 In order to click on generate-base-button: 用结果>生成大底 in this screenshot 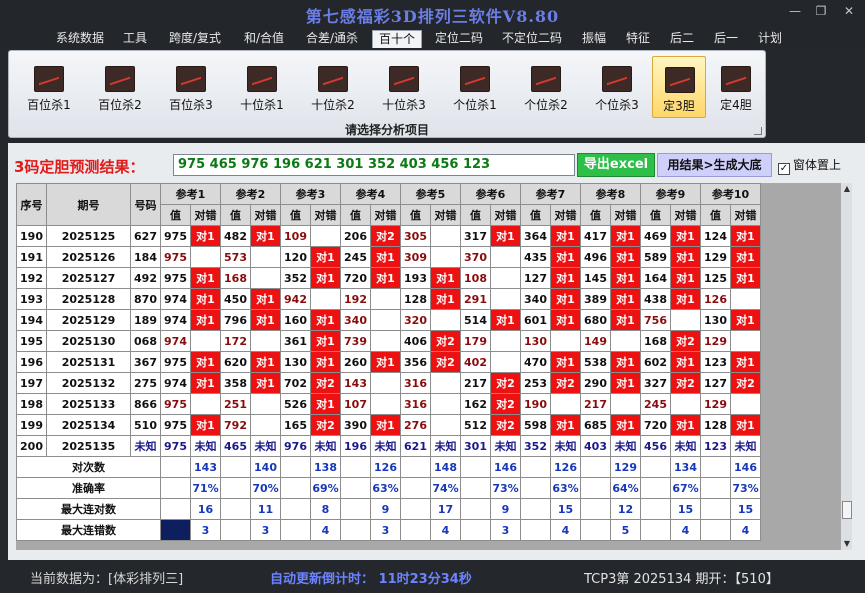, I will do `click(714, 165)`.